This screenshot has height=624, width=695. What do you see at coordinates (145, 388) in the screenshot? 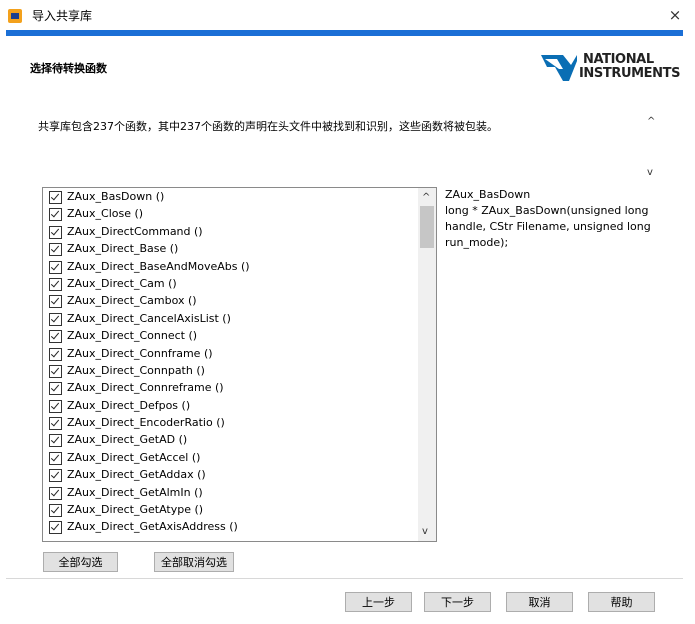
I see `list-item-label: ZAux_Direct_Connreframe ()` at bounding box center [145, 388].